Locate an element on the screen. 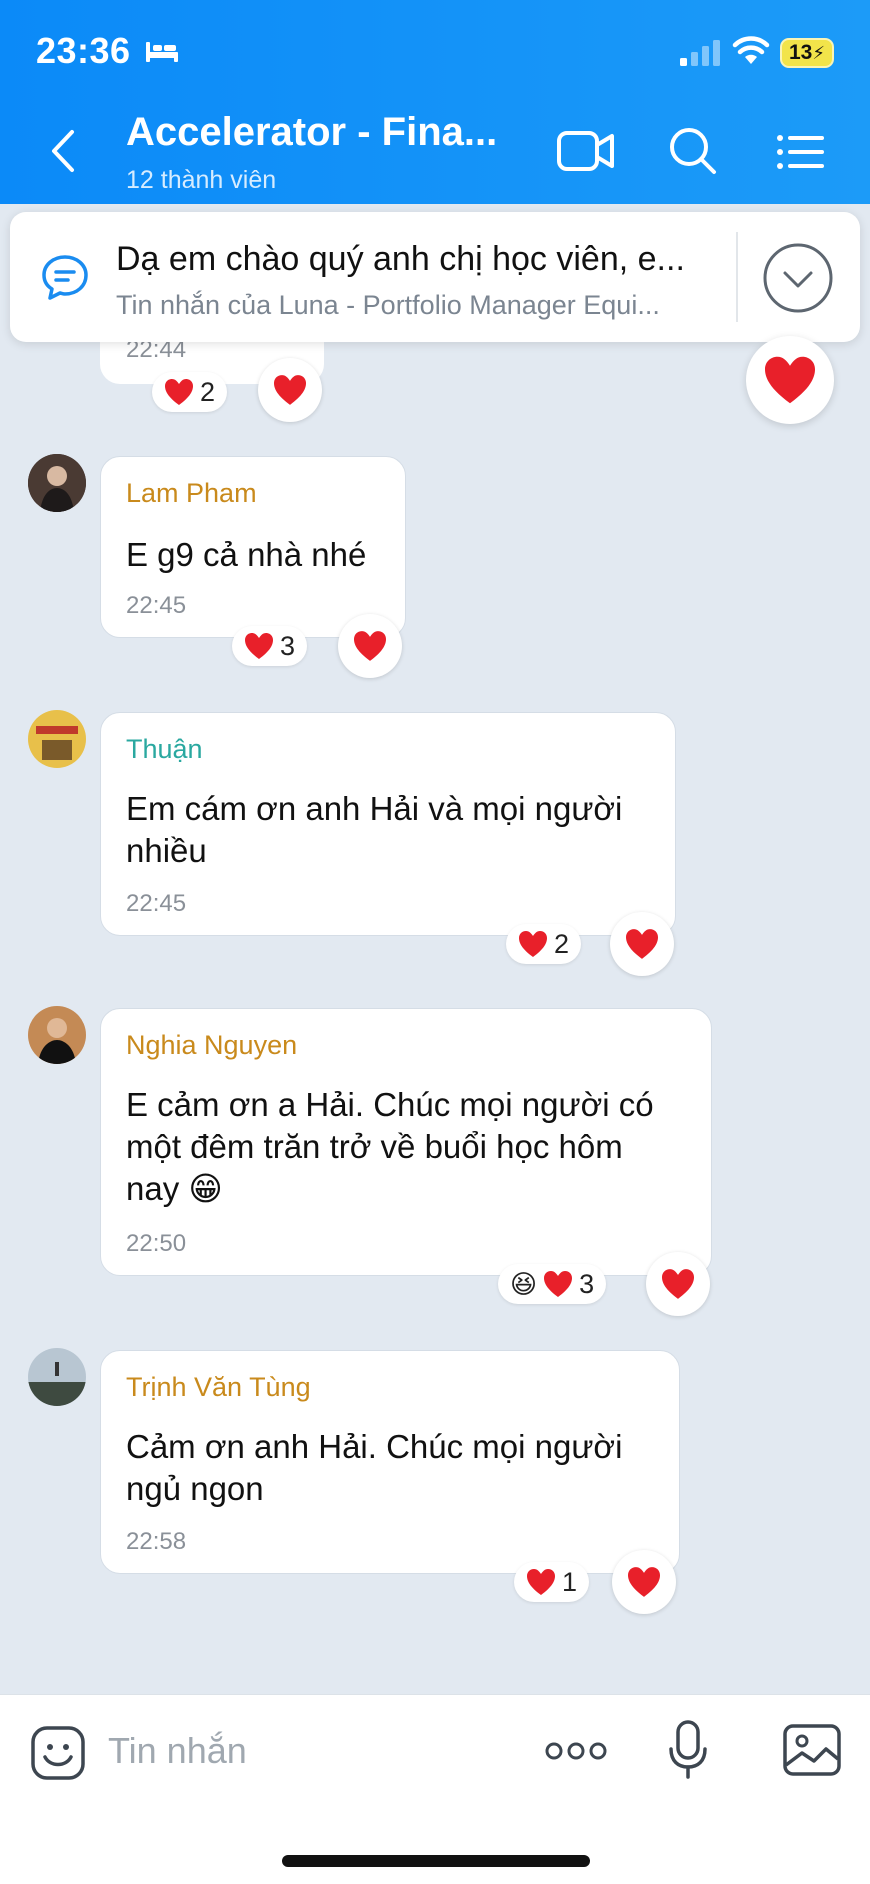  video-call-icon is located at coordinates (586, 151).